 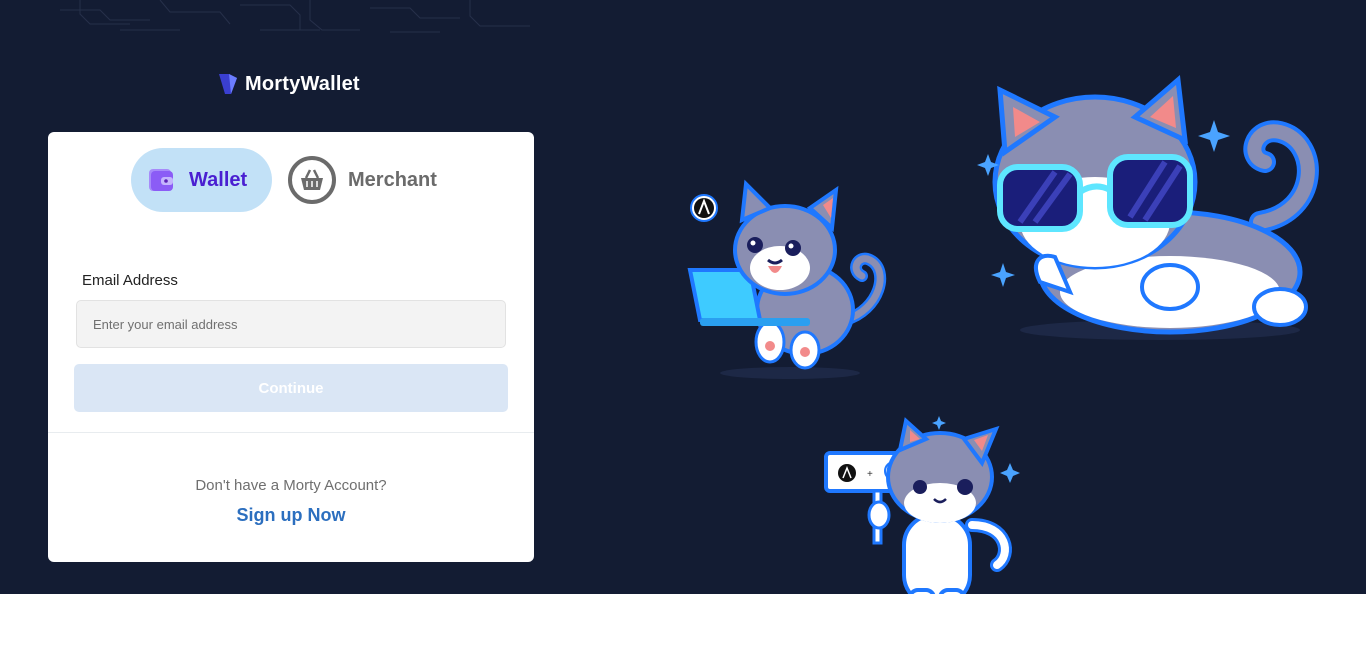 I want to click on cat-holding-sign-illustration: +, so click(x=922, y=505).